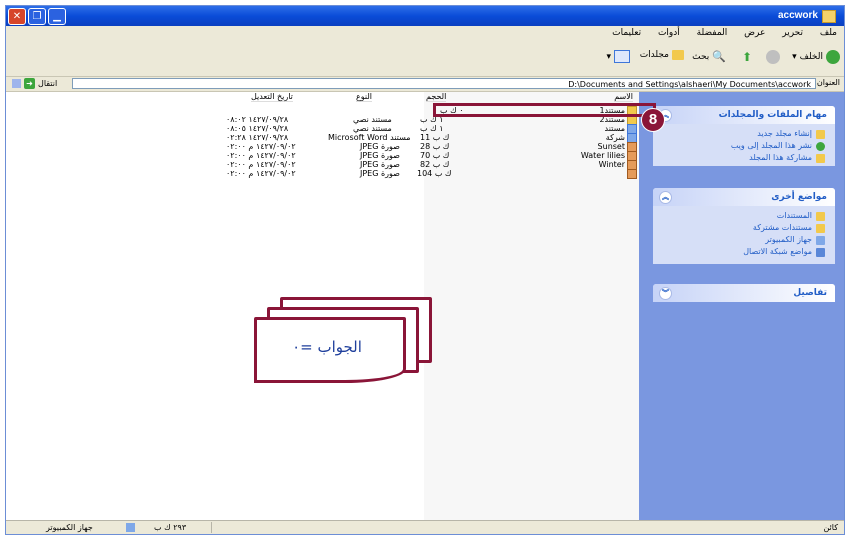 This screenshot has height=538, width=848. Describe the element at coordinates (432, 128) in the screenshot. I see `file-size: ١ ك ب` at that location.